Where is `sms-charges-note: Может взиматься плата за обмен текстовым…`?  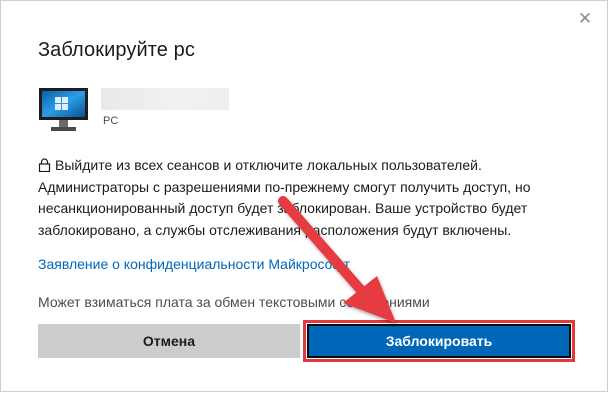 sms-charges-note: Может взиматься плата за обмен текстовым… is located at coordinates (234, 302).